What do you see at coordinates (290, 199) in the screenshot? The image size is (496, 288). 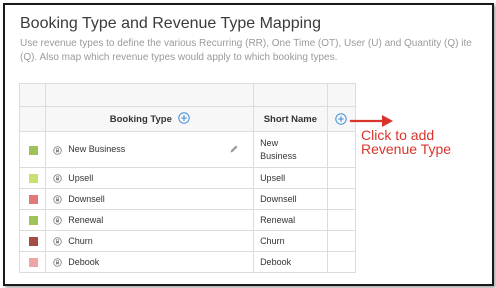 I see `short-name: Downsell` at bounding box center [290, 199].